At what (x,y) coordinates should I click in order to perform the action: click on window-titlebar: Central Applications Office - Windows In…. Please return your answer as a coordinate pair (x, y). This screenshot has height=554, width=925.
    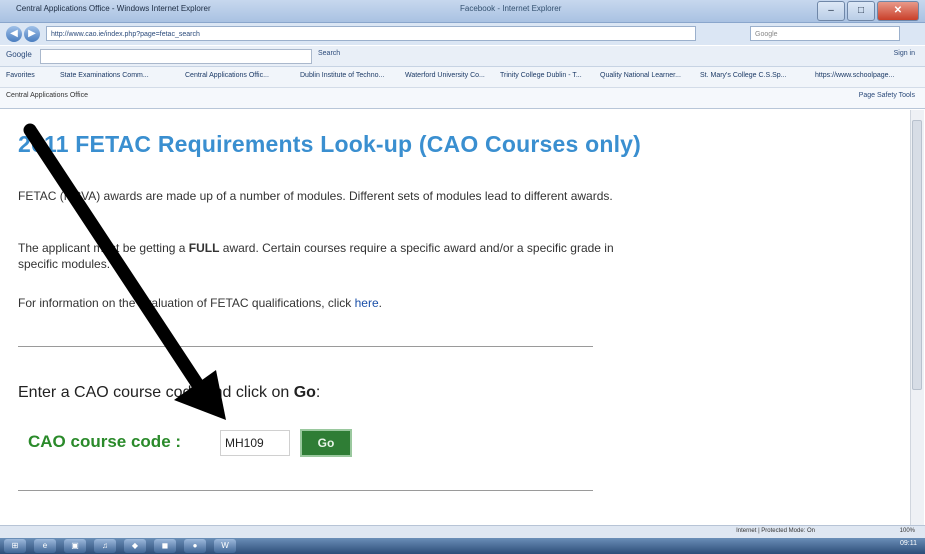
    Looking at the image, I should click on (462, 11).